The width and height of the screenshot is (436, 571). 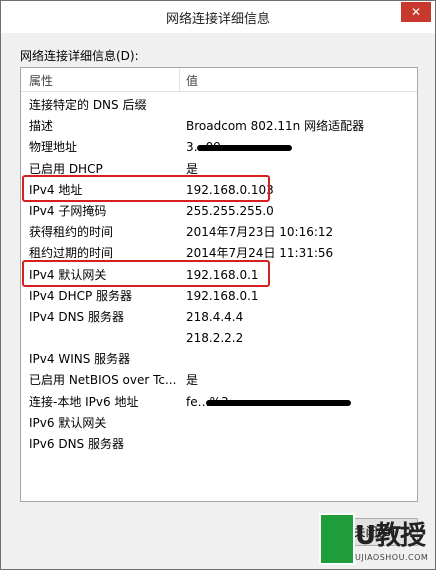 What do you see at coordinates (88, 105) in the screenshot?
I see `row-property: 连接特定的 DNS 后缀` at bounding box center [88, 105].